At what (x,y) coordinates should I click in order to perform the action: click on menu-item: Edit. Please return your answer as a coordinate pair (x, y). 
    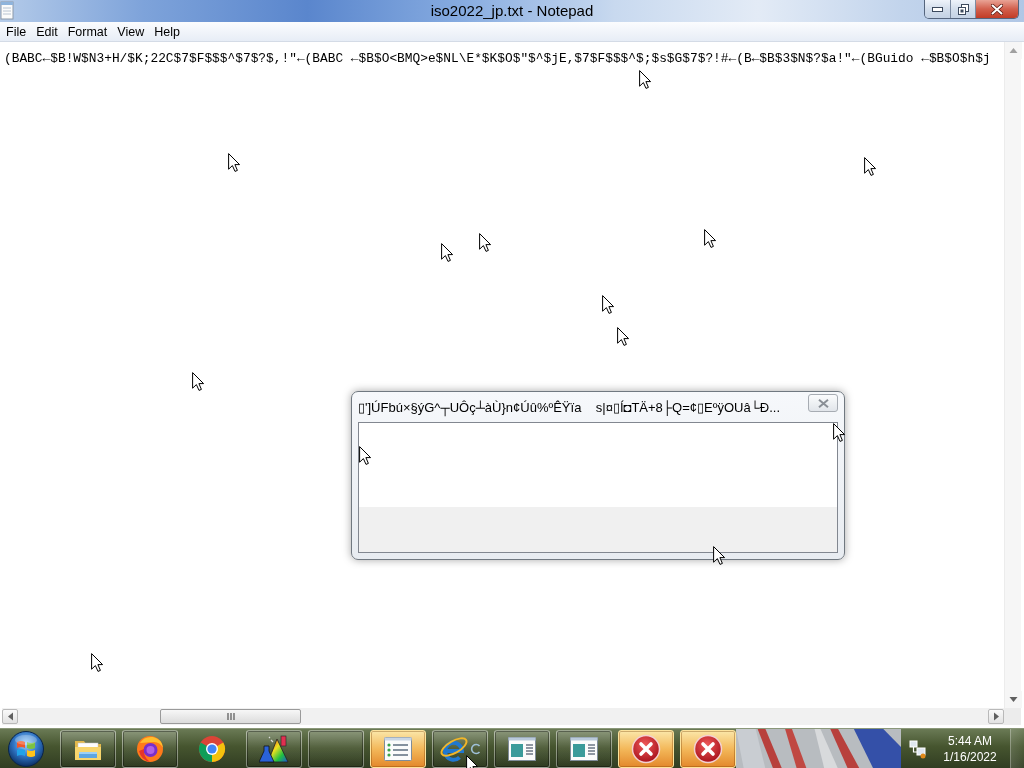
    Looking at the image, I should click on (47, 31).